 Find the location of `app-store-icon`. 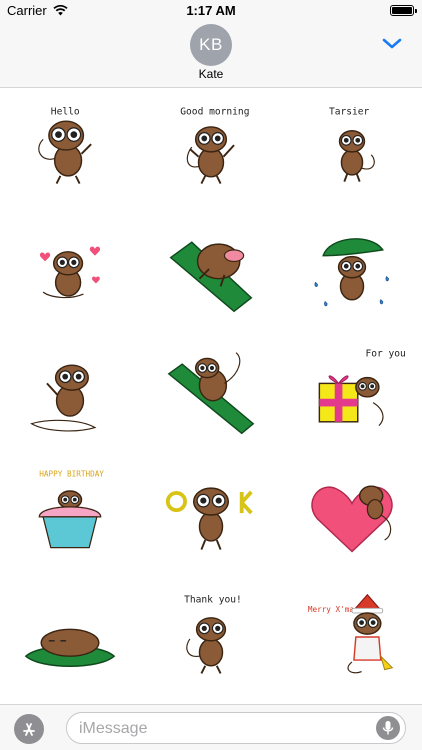

app-store-icon is located at coordinates (29, 729).